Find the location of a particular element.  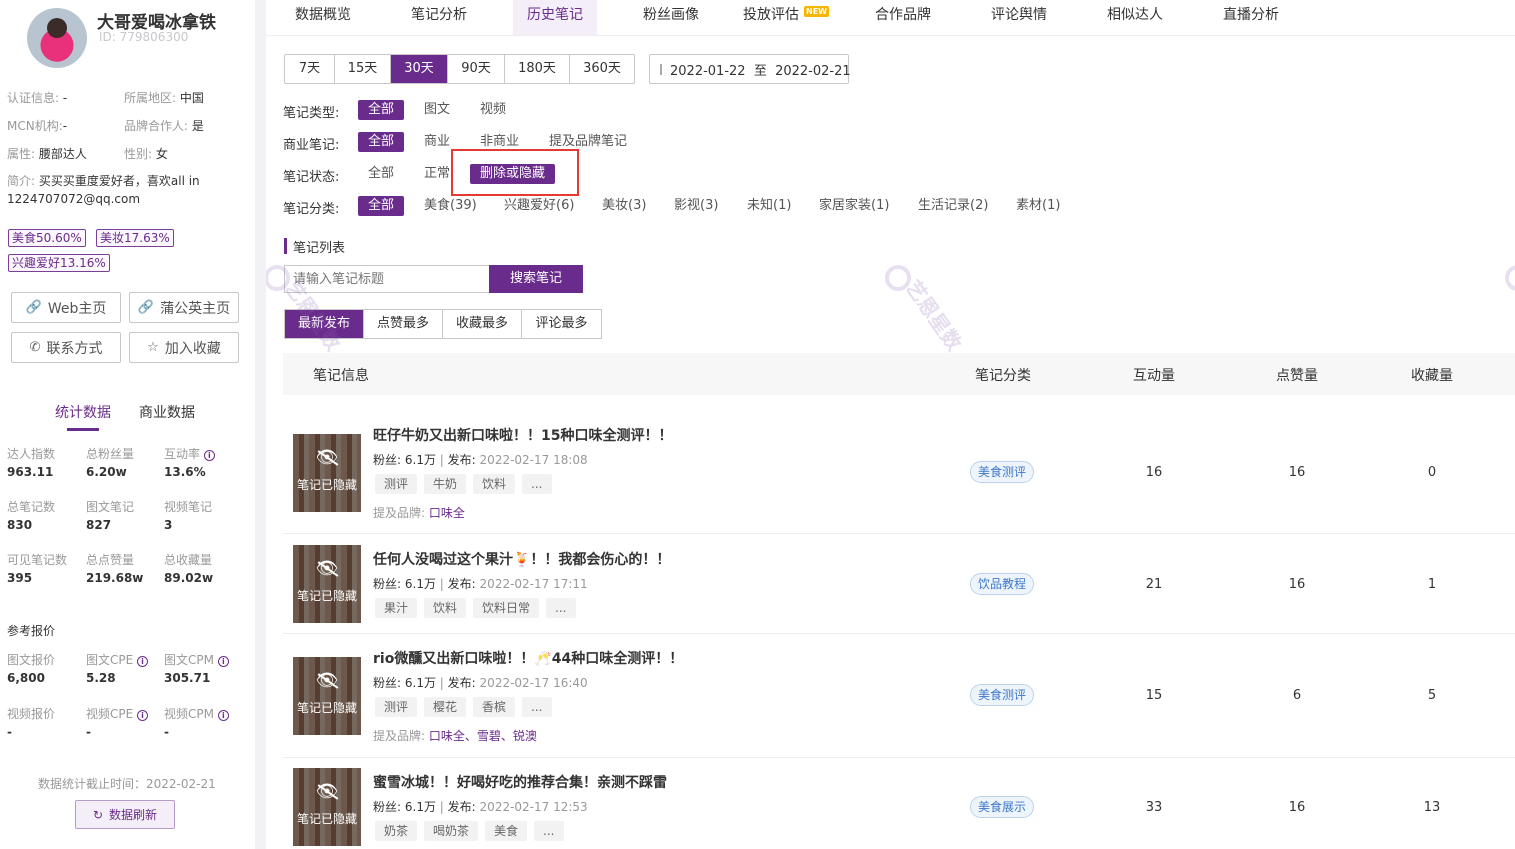

col-likes: 点赞量 is located at coordinates (1297, 375).